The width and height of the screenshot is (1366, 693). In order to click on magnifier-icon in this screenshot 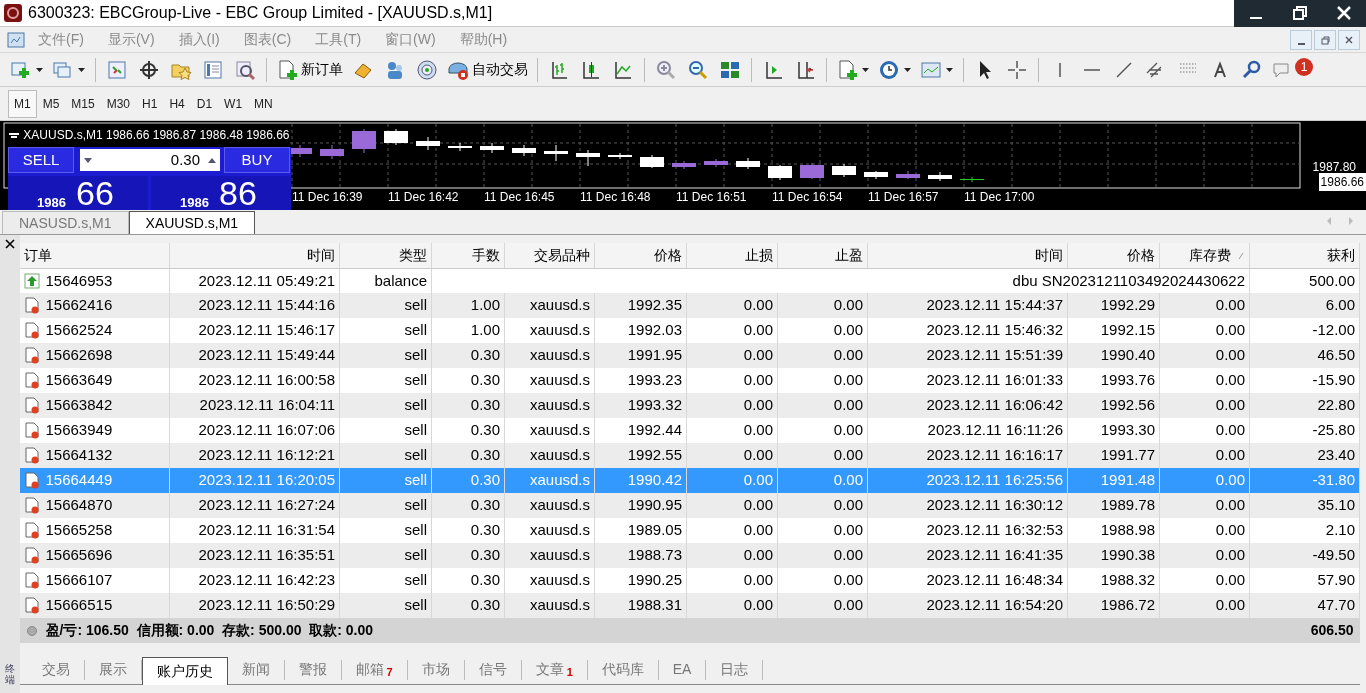, I will do `click(245, 69)`.